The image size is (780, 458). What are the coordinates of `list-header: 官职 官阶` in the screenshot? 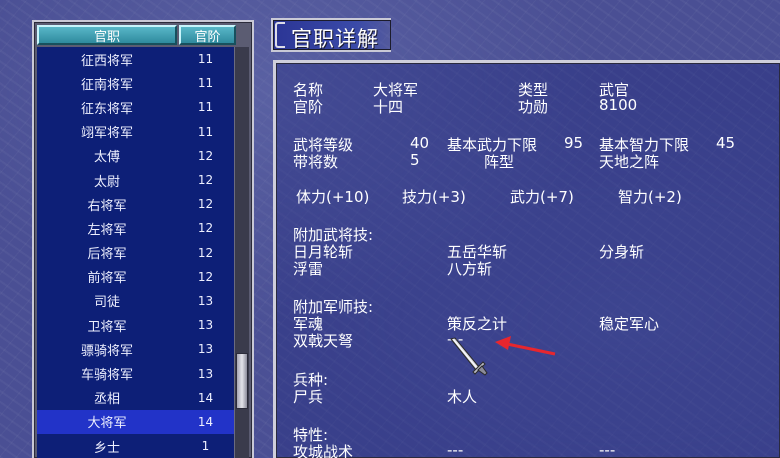 It's located at (143, 35).